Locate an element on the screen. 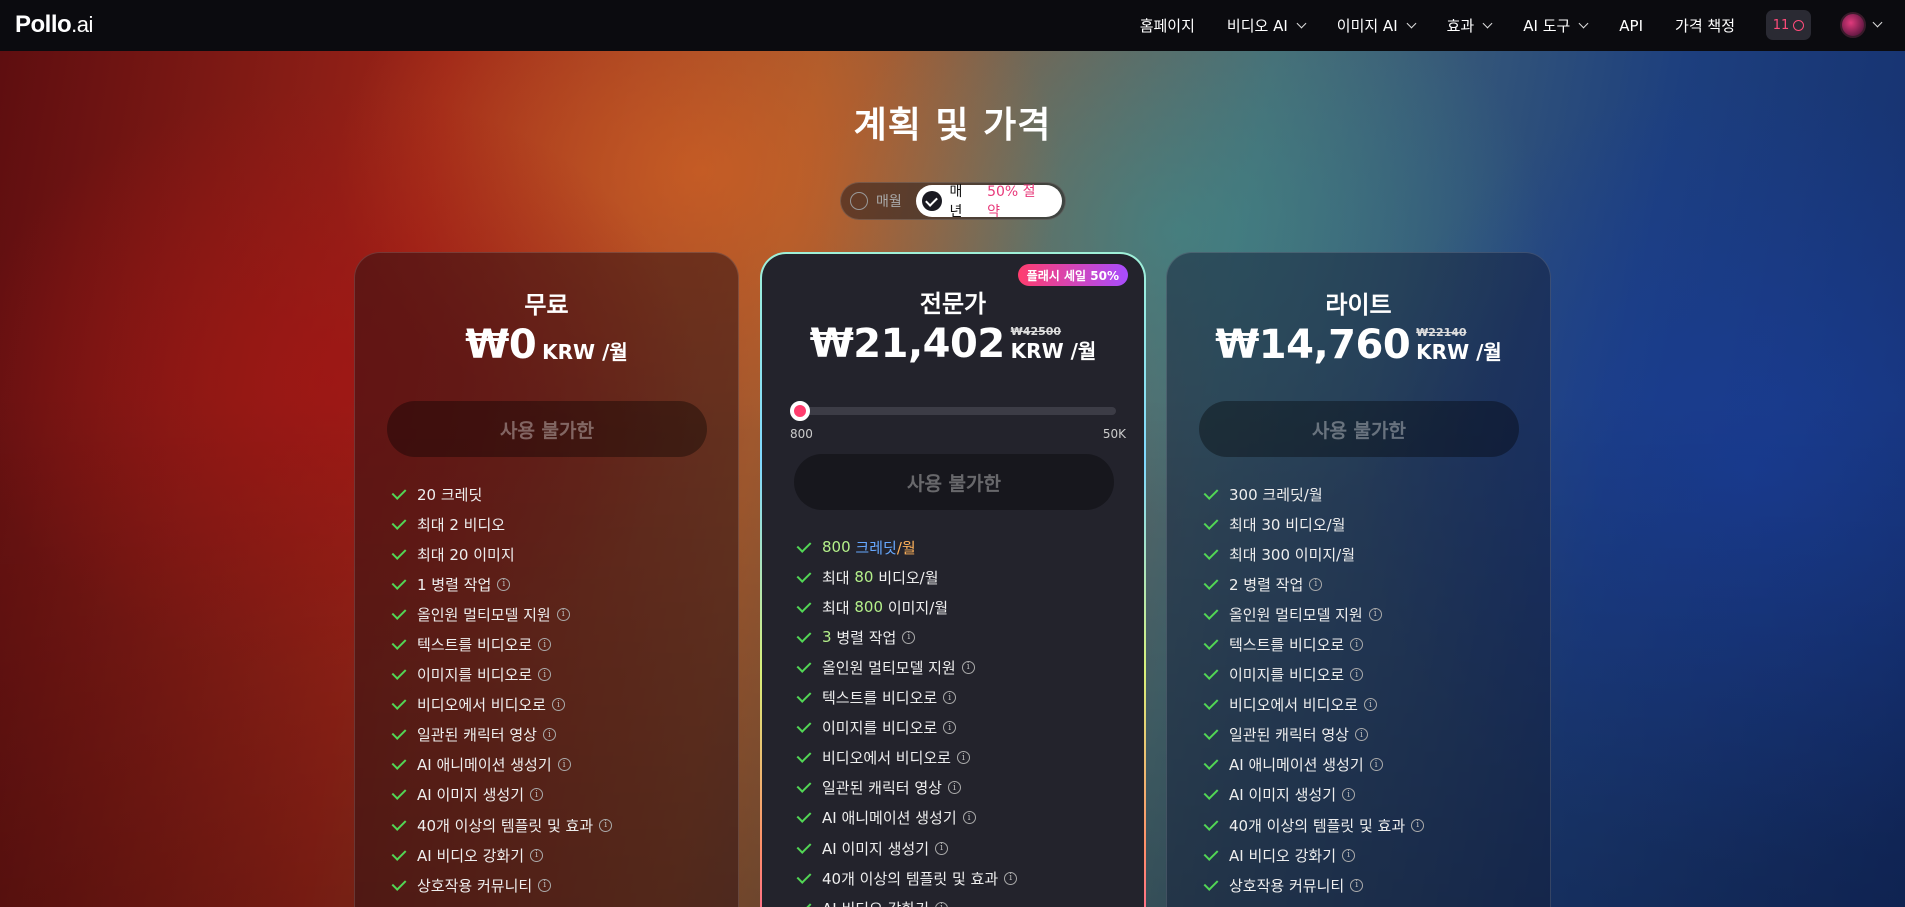 This screenshot has height=907, width=1905. price-row: ₩21,402 ₩42500 KRW /월 is located at coordinates (953, 344).